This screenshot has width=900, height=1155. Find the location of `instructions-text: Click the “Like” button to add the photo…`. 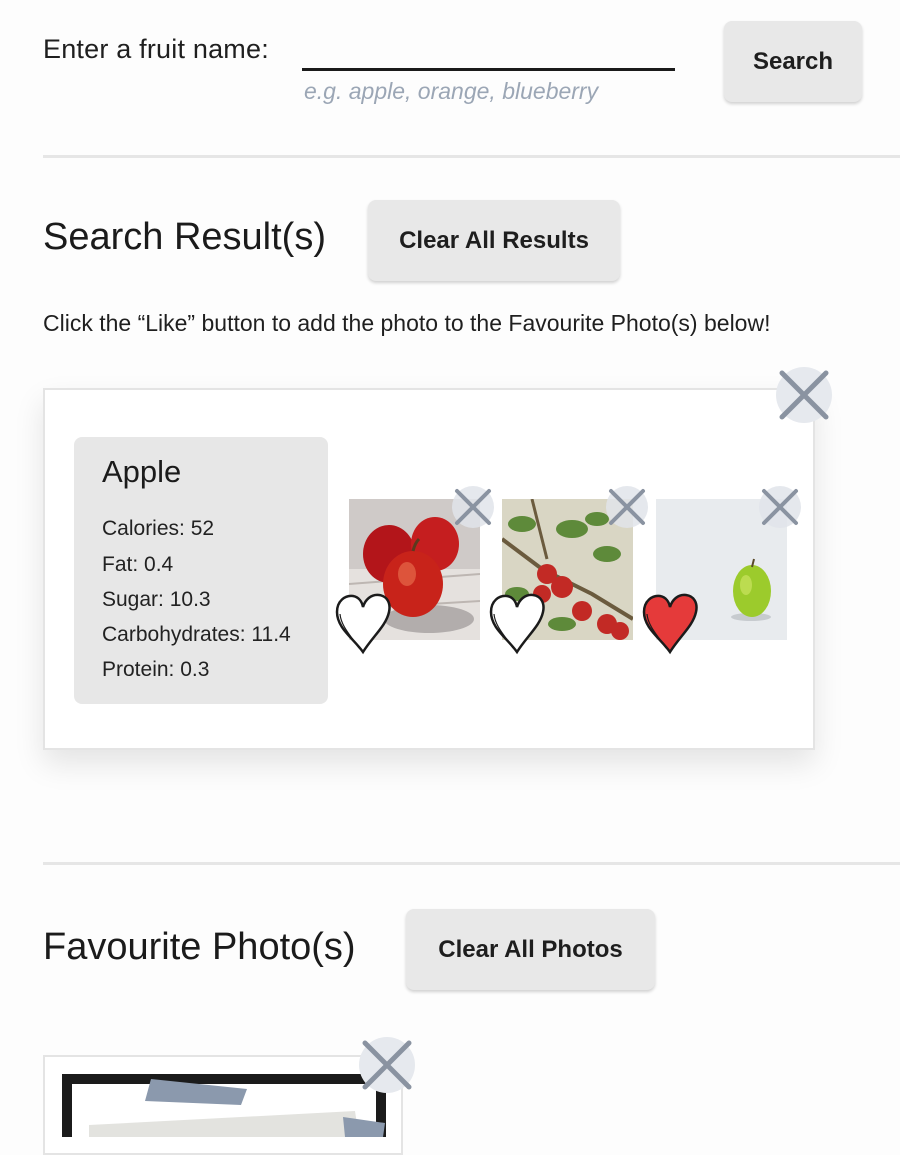

instructions-text: Click the “Like” button to add the photo… is located at coordinates (407, 323).